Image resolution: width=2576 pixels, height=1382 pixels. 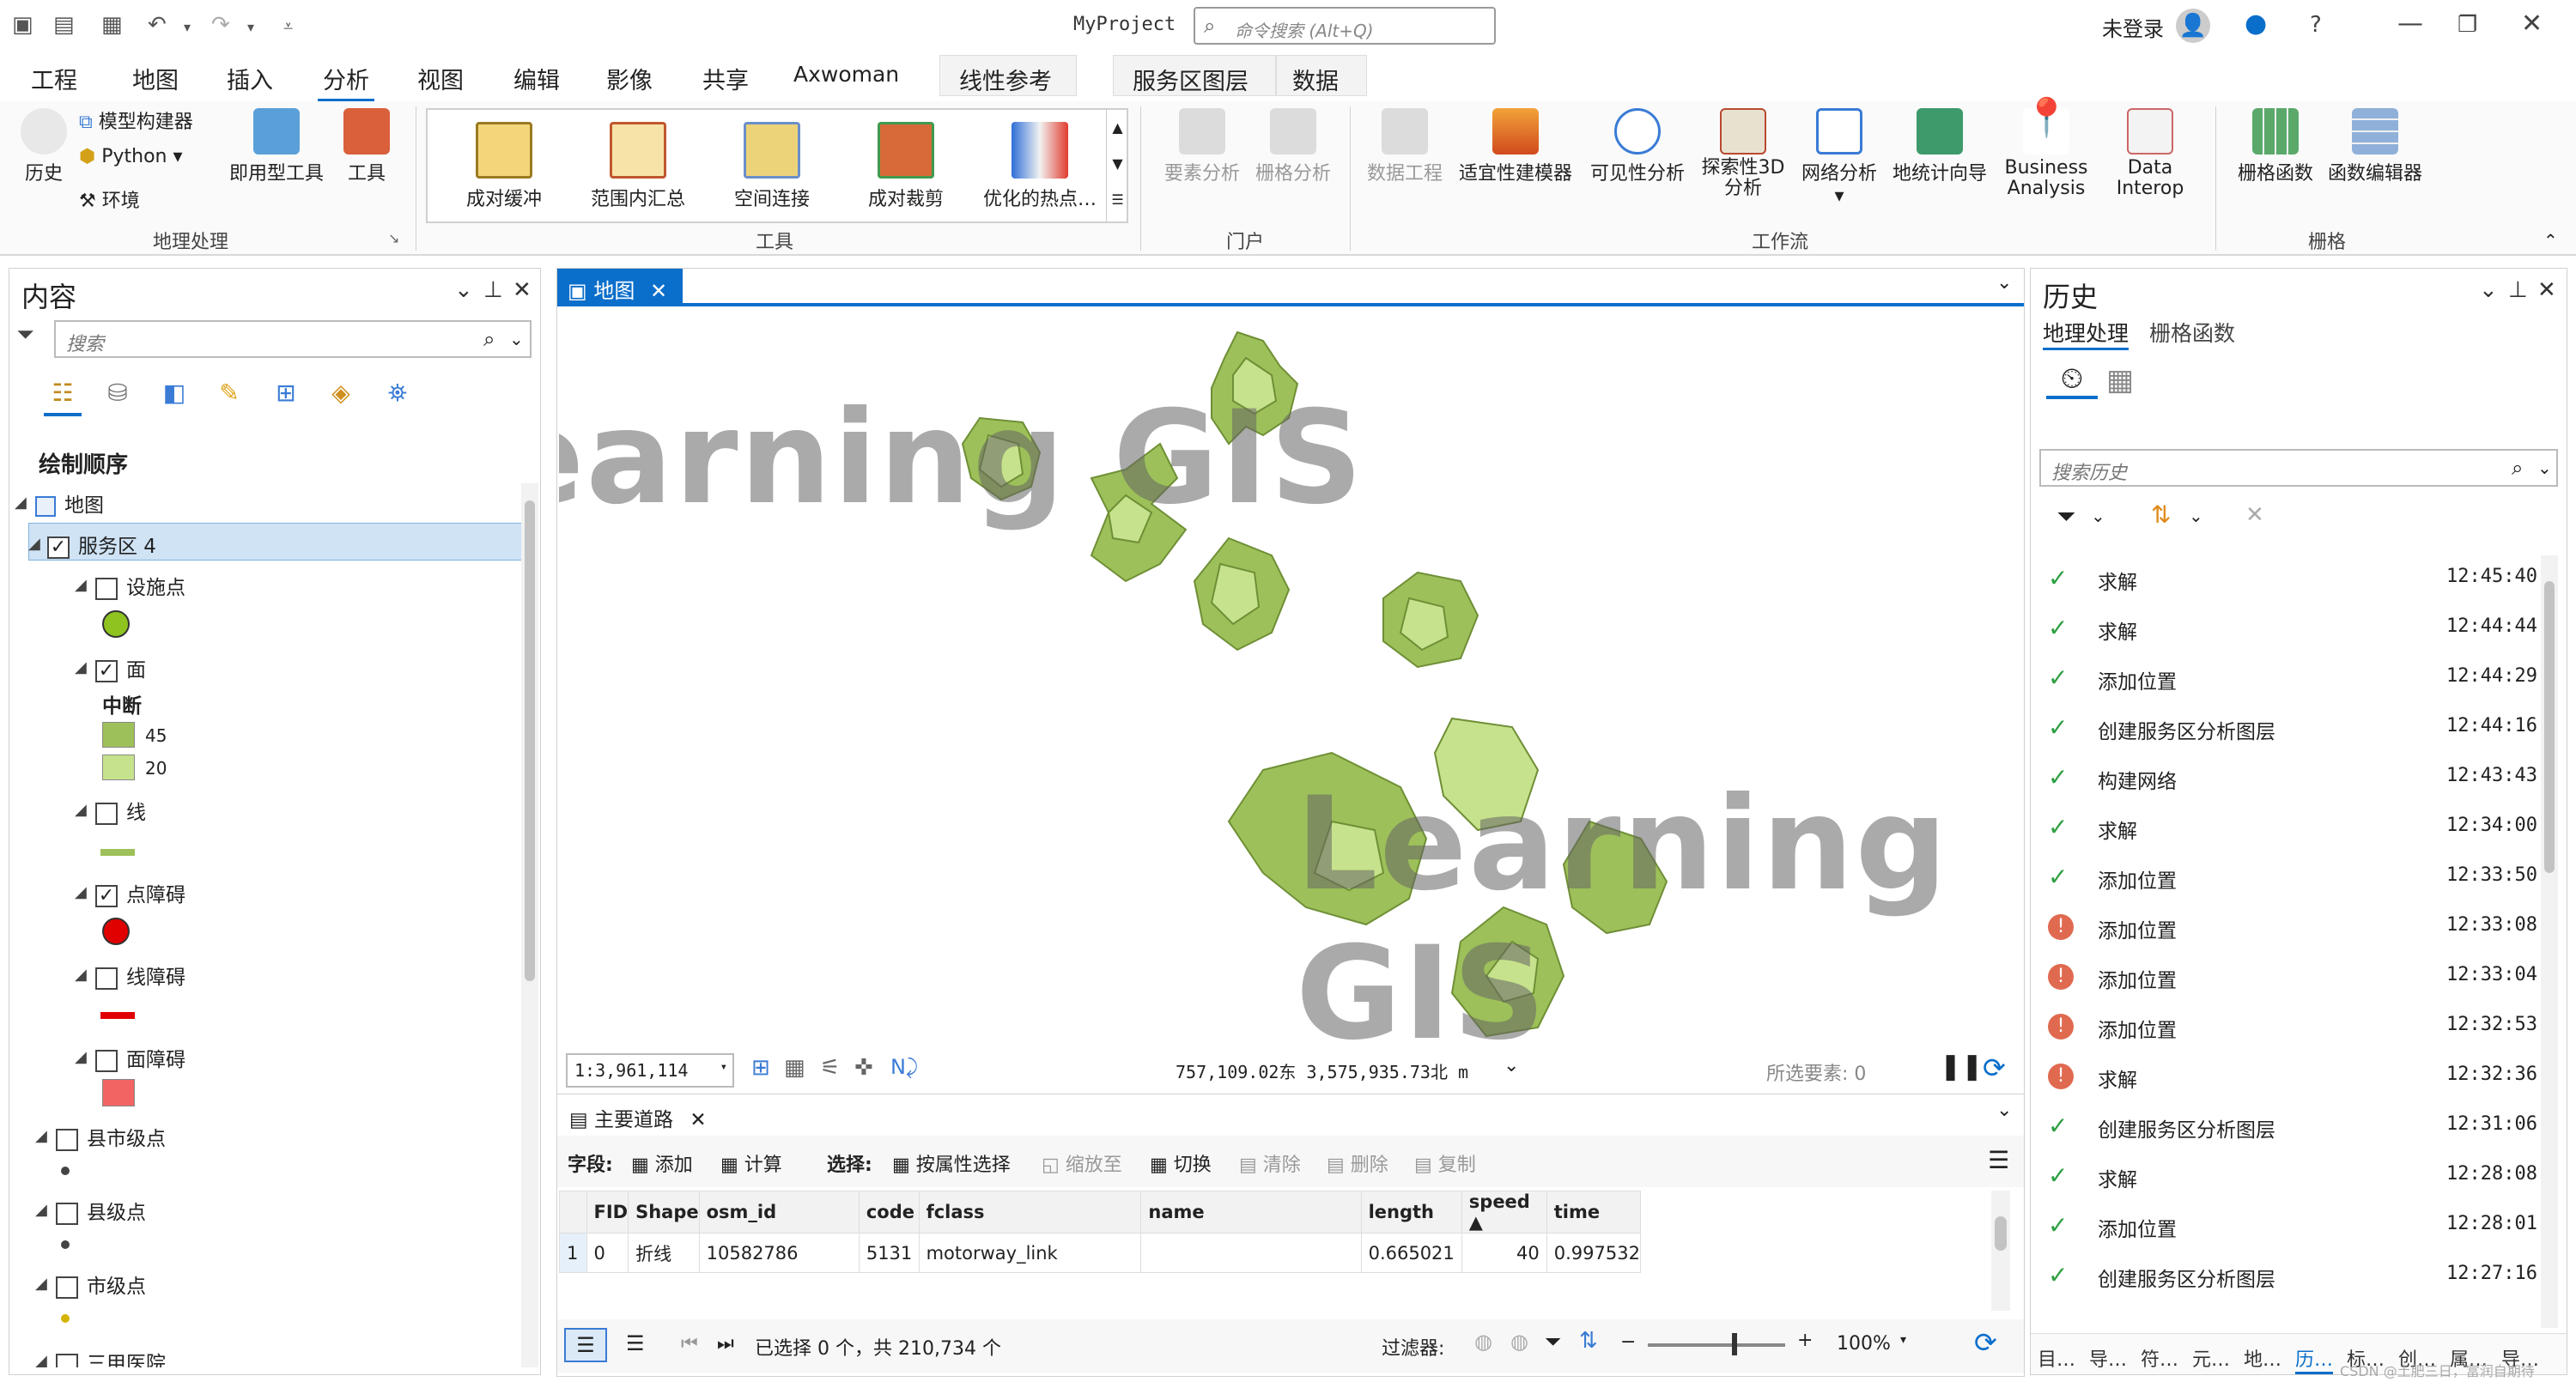 What do you see at coordinates (726, 1344) in the screenshot?
I see `next-record-icon: ⏭` at bounding box center [726, 1344].